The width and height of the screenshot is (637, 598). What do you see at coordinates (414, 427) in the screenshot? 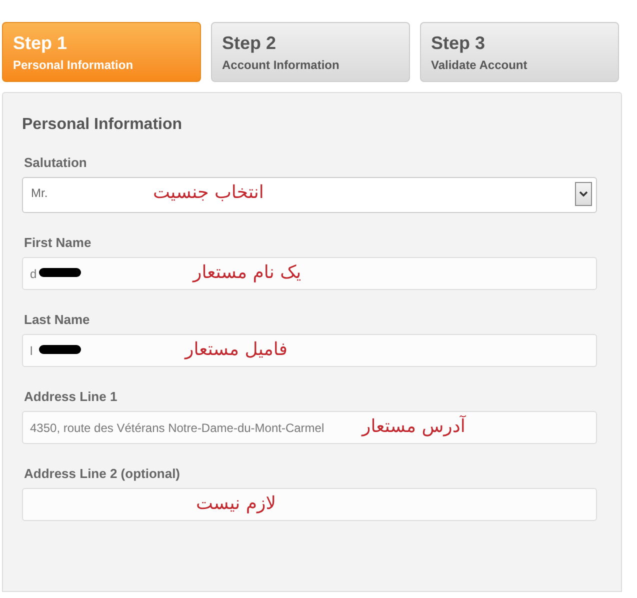
I see `annotation-text: آدرس مستعار` at bounding box center [414, 427].